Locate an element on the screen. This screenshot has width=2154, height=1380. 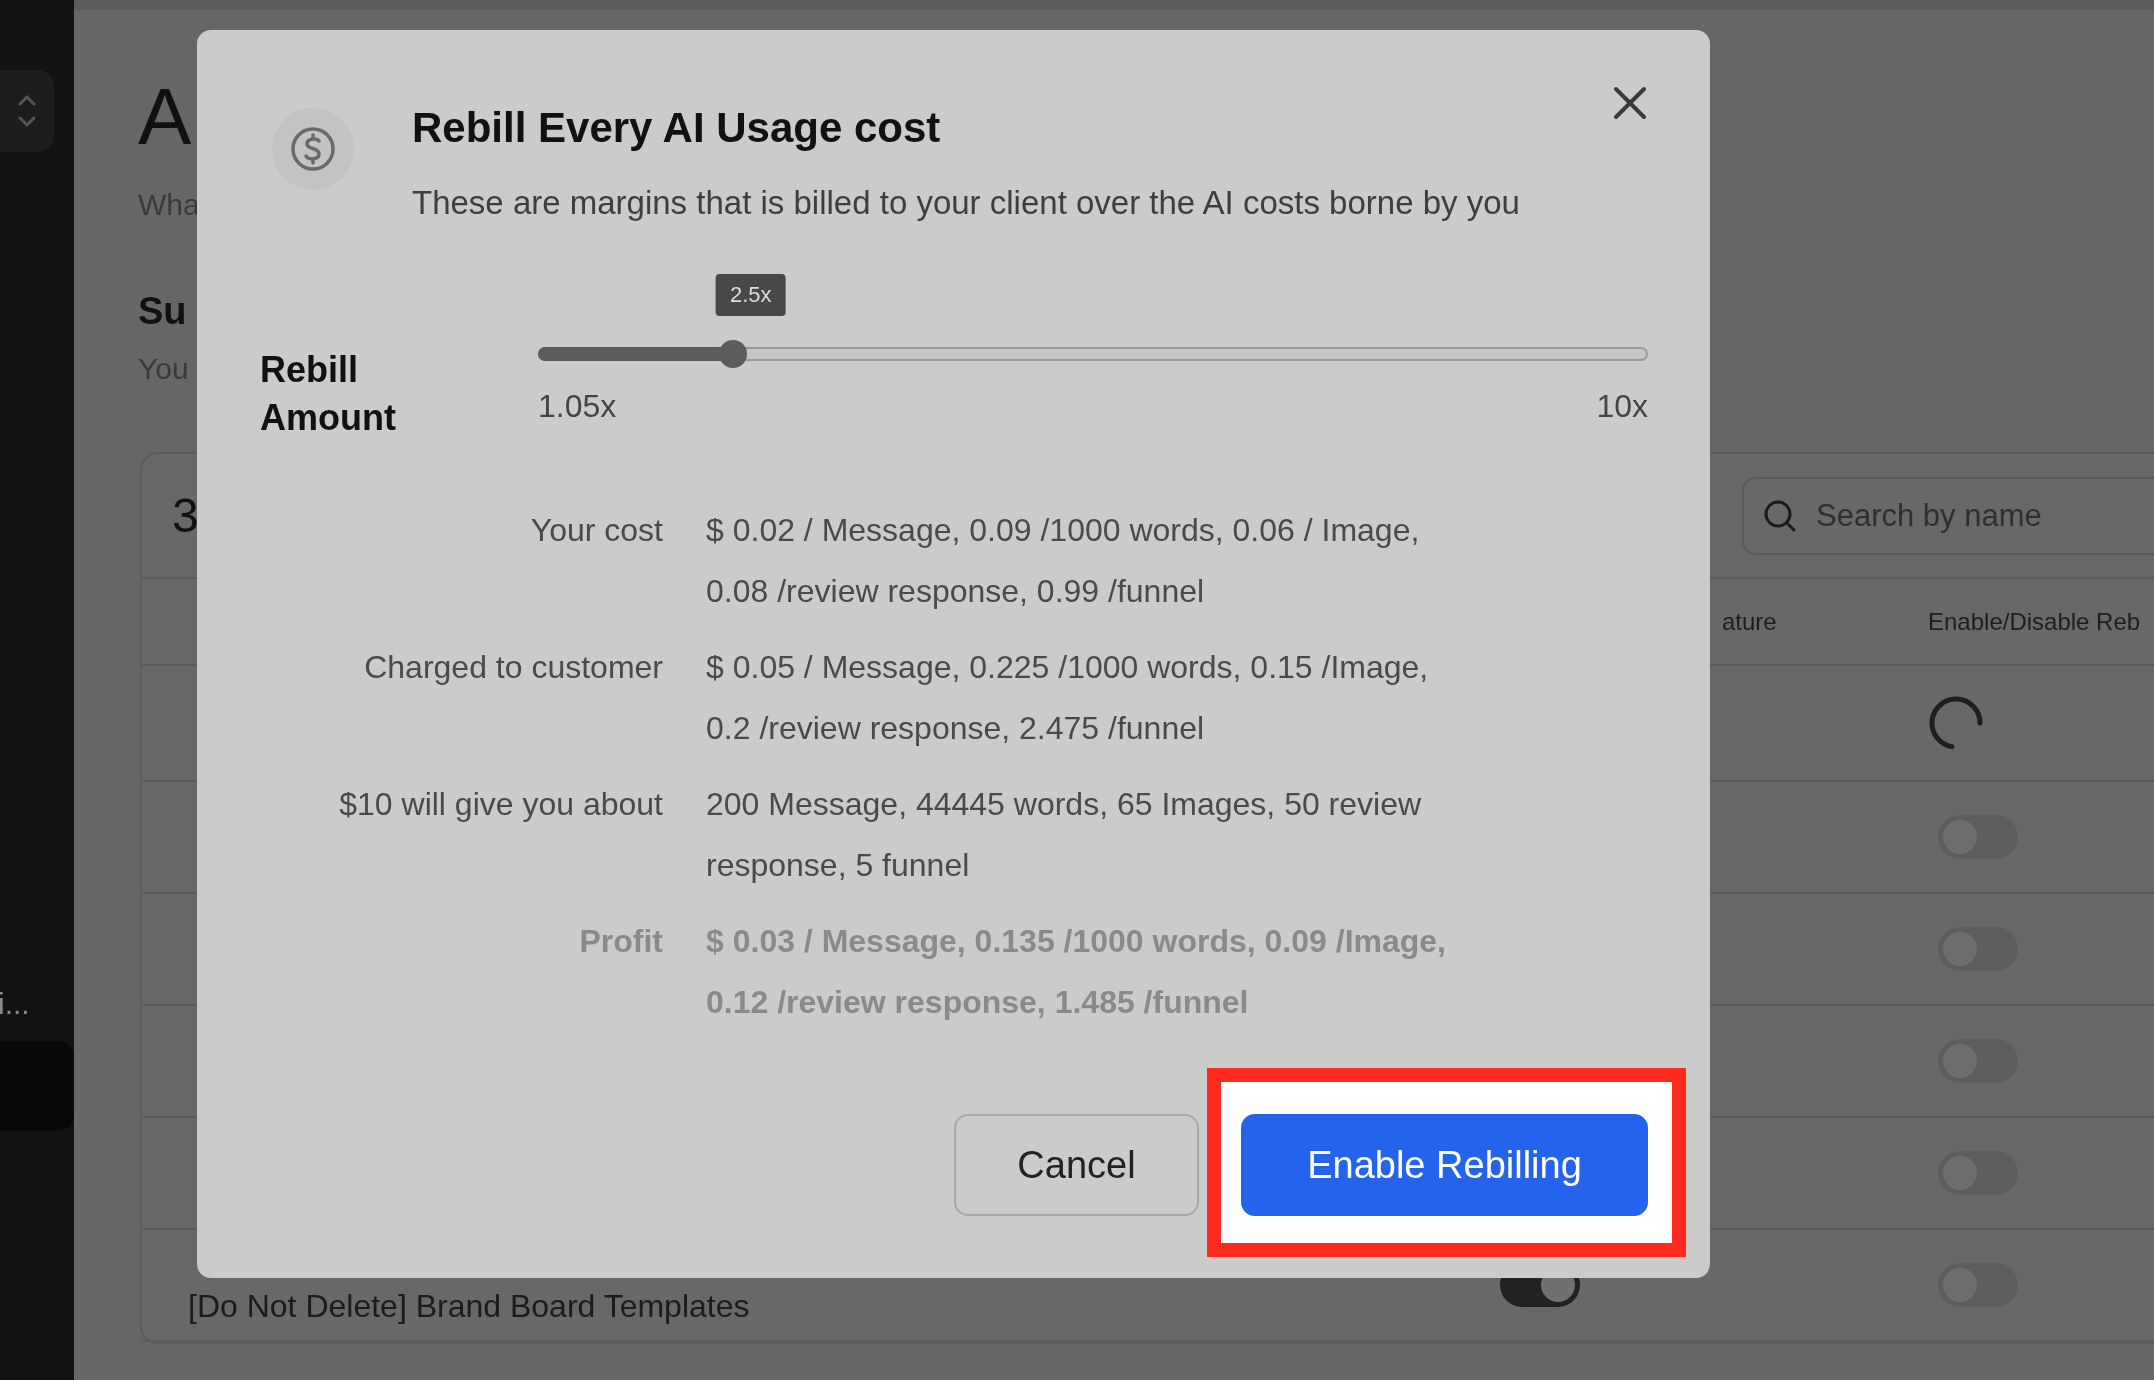
search-field: Search by name is located at coordinates (1948, 515).